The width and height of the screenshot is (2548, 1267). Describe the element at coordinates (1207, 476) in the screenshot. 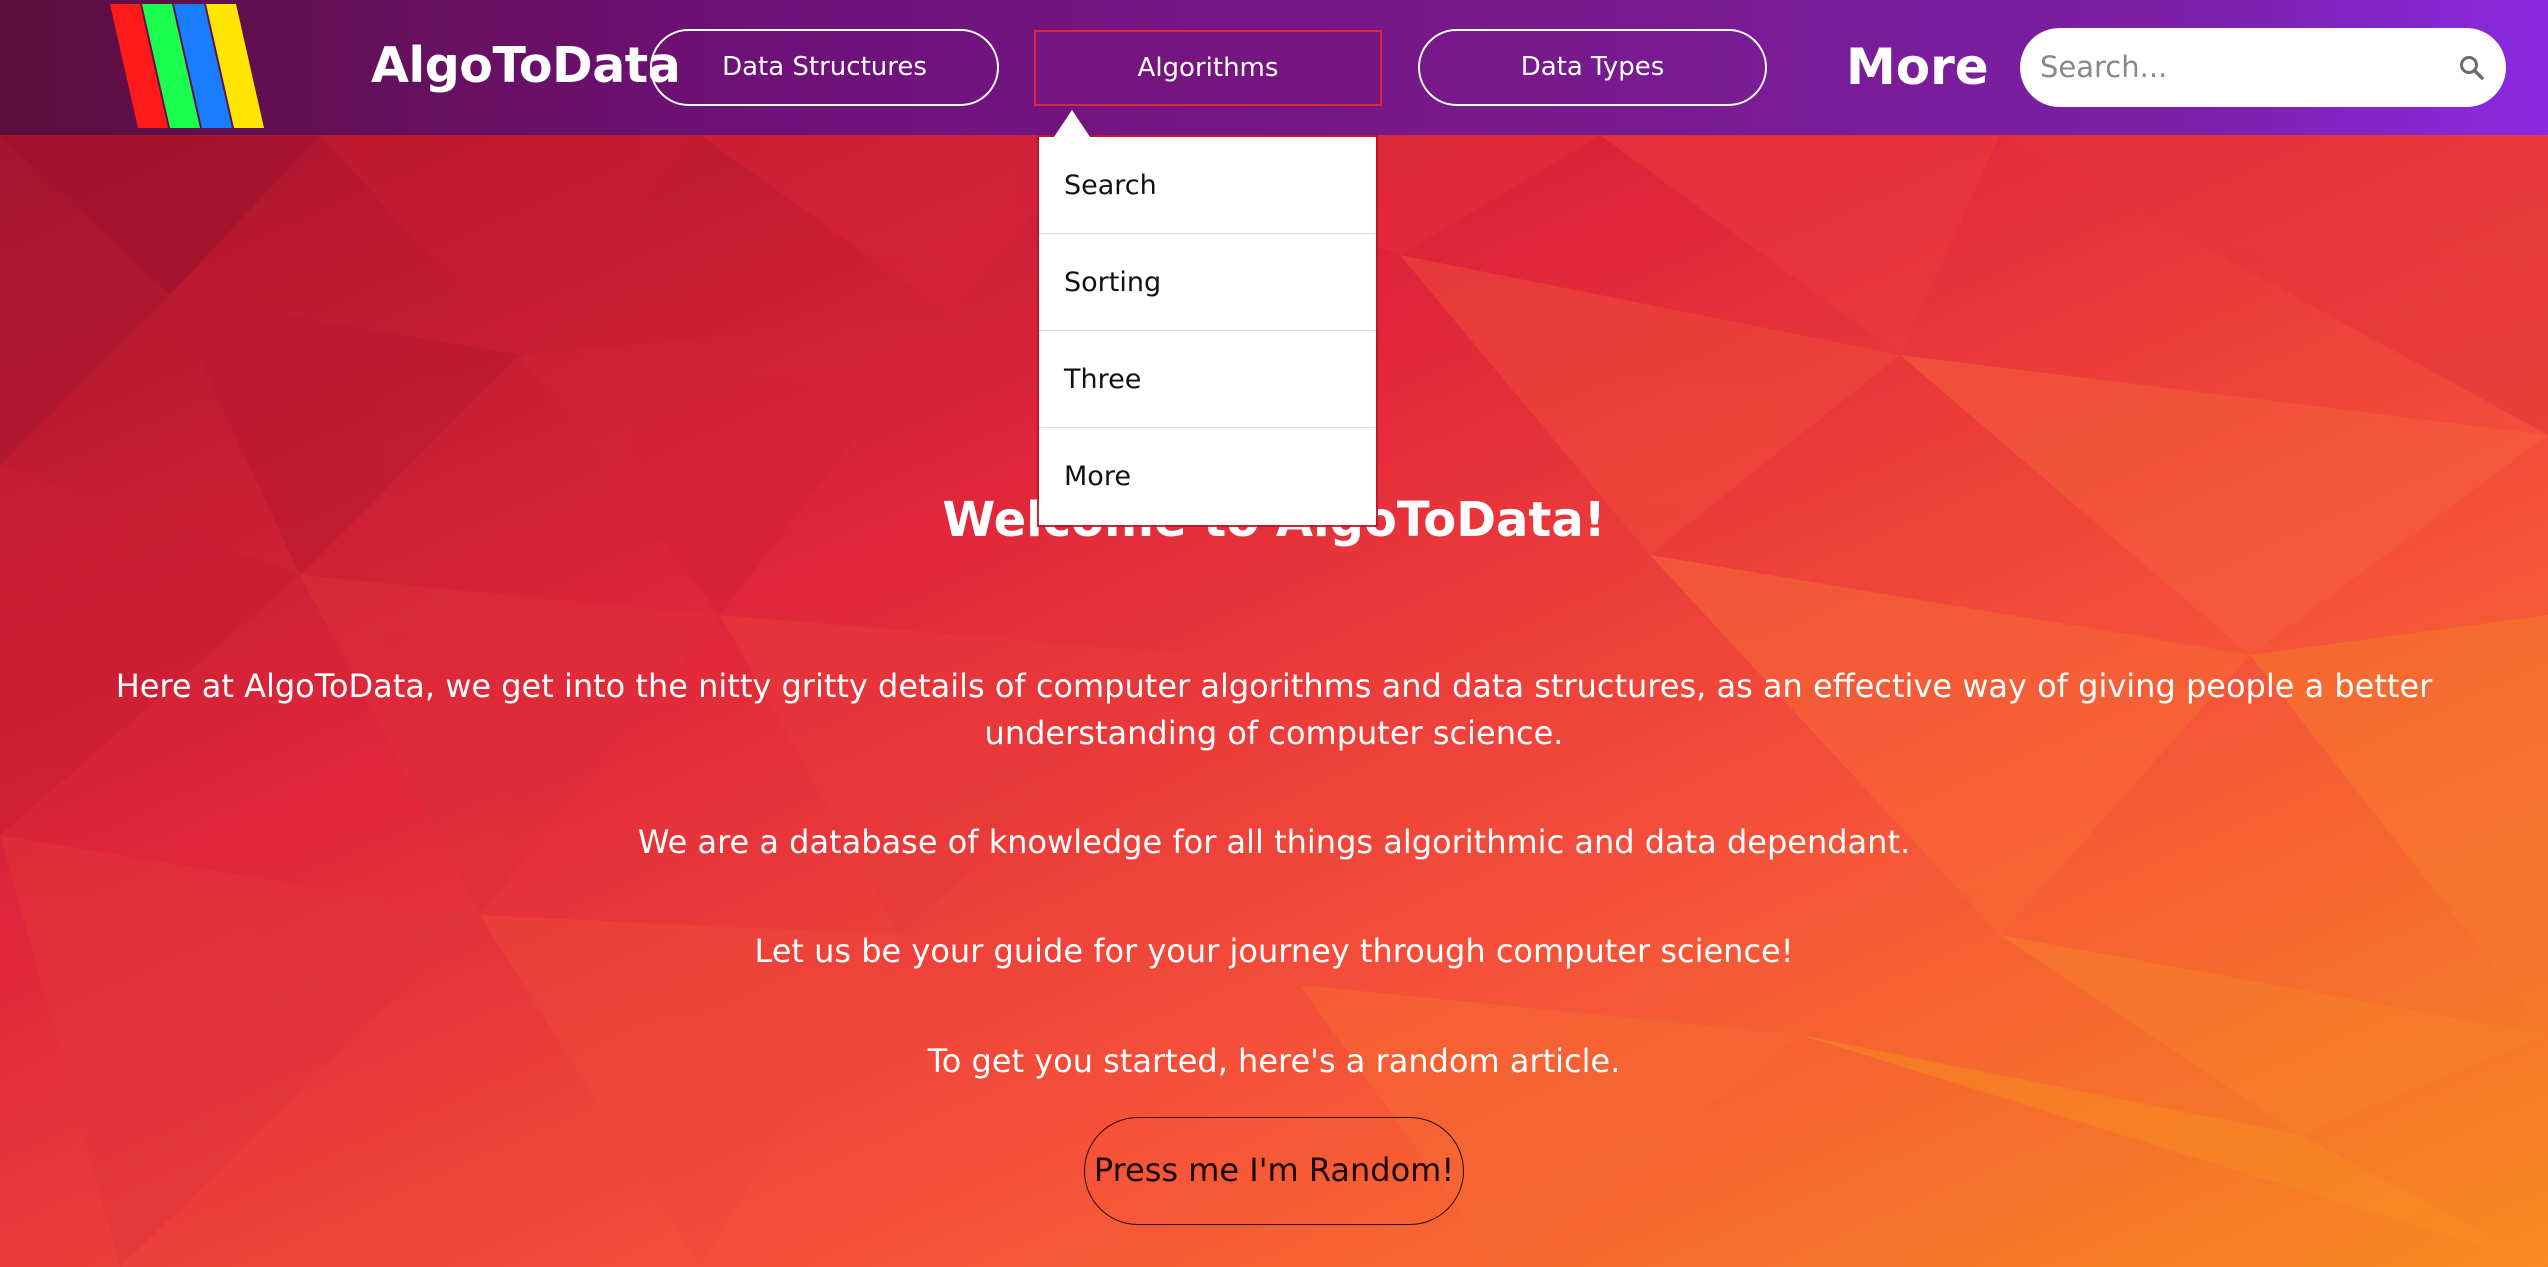

I see `dropdown-item-more: More` at that location.